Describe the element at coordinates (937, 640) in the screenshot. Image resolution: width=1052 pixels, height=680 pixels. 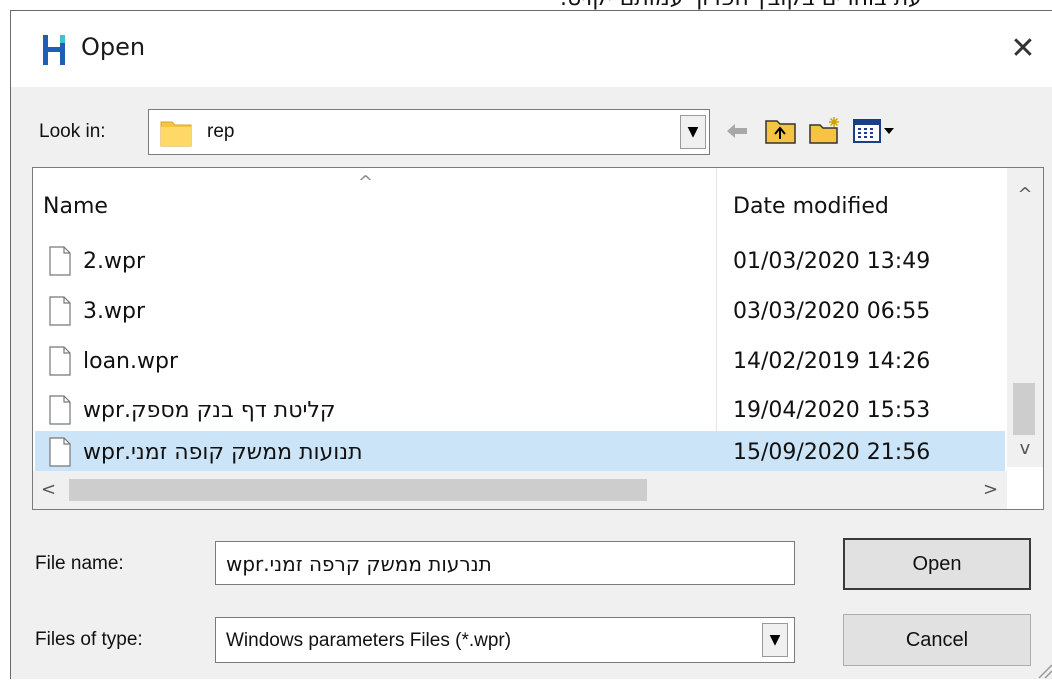
I see `cancel-button: Cancel` at that location.